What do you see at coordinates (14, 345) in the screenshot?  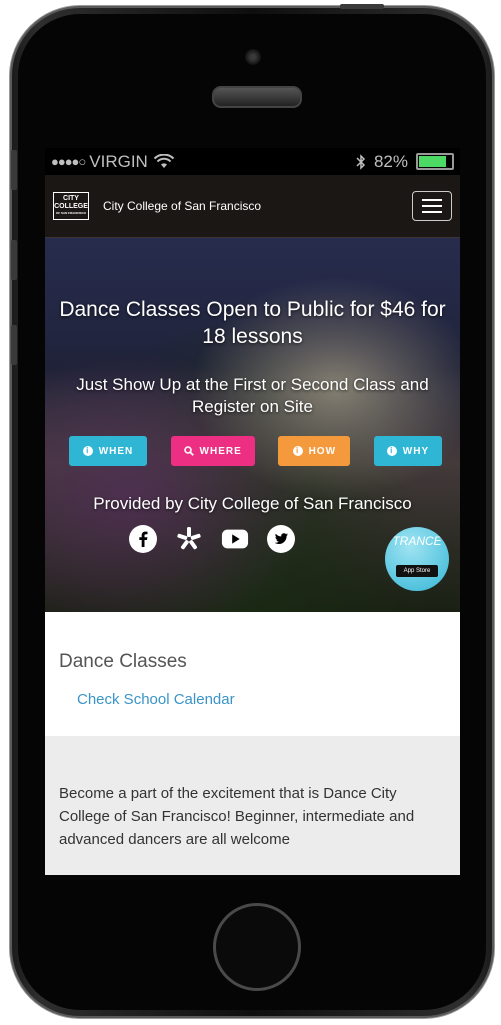 I see `volume-down-button` at bounding box center [14, 345].